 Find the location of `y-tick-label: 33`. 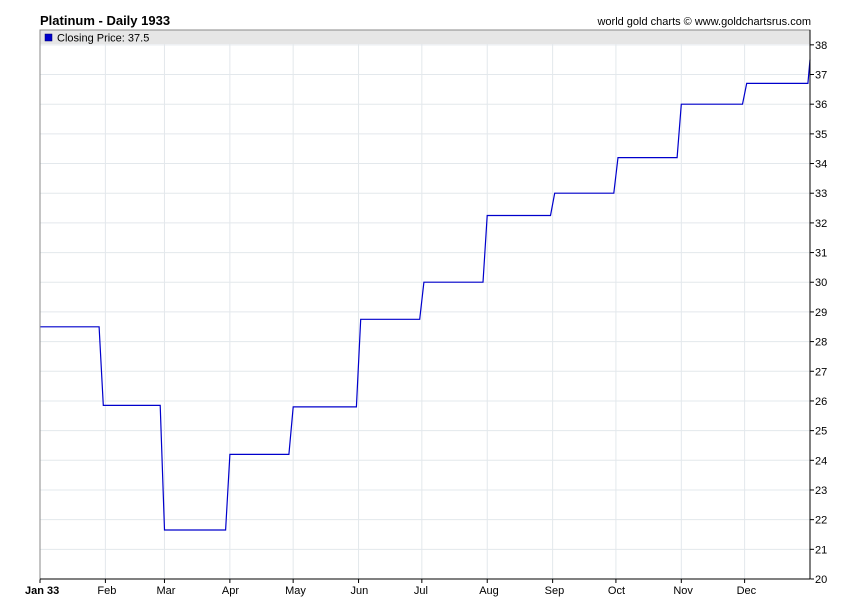

y-tick-label: 33 is located at coordinates (821, 194).